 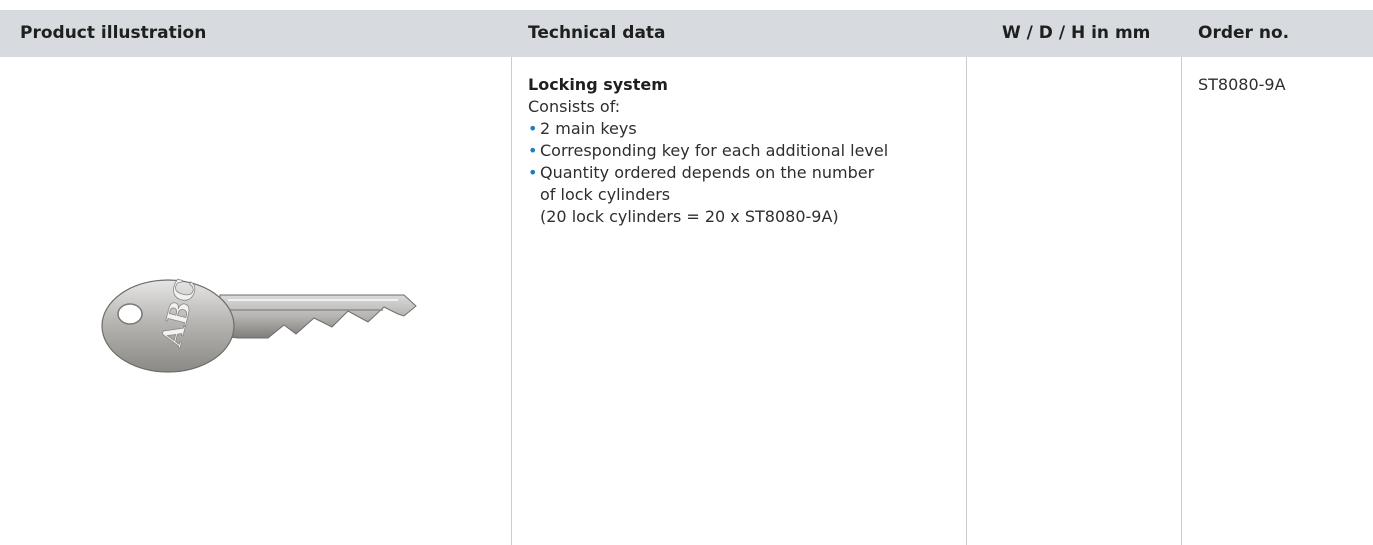 I want to click on header-technical-data: Technical data, so click(x=597, y=33).